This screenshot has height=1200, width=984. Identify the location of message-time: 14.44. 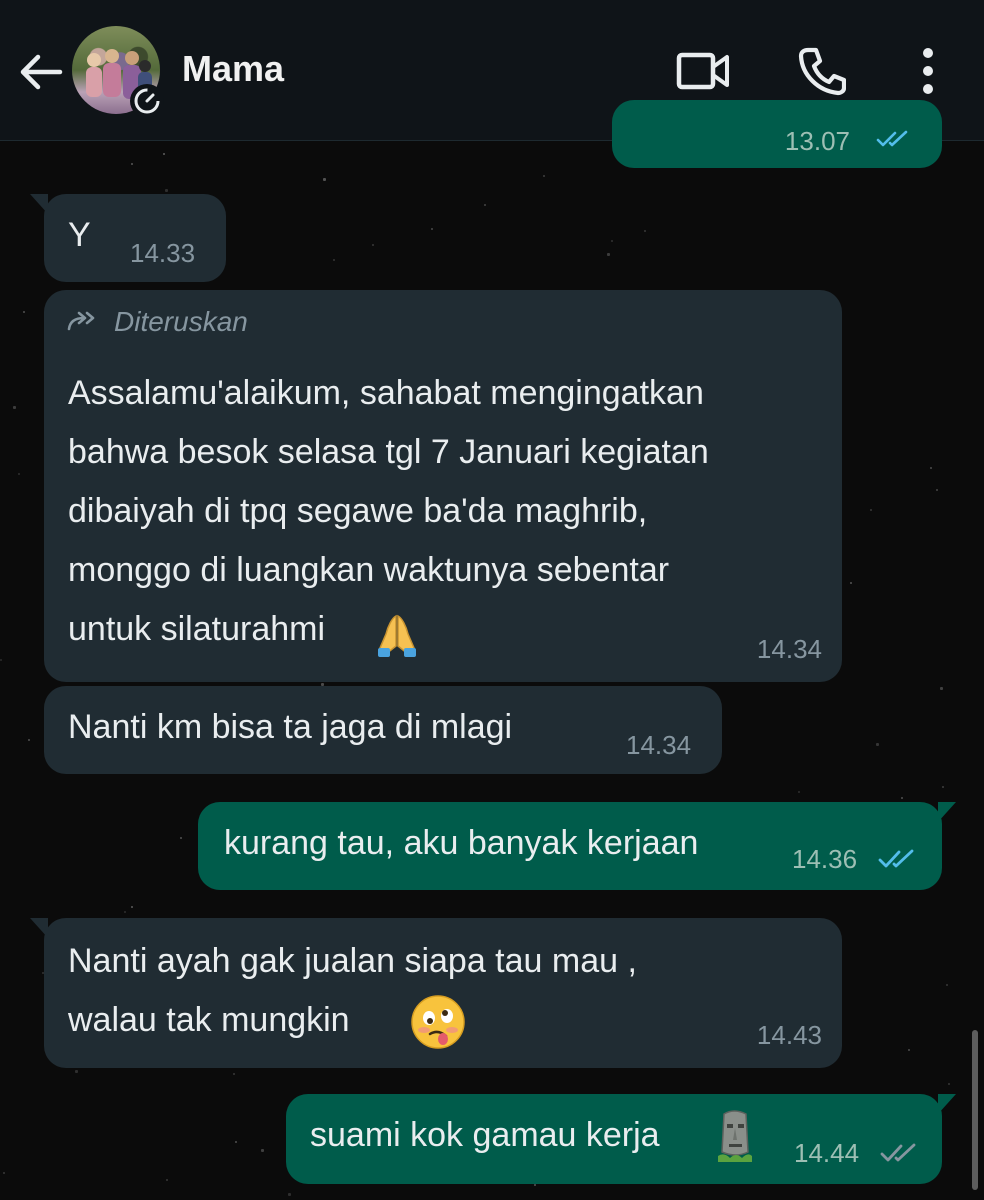
(827, 1153).